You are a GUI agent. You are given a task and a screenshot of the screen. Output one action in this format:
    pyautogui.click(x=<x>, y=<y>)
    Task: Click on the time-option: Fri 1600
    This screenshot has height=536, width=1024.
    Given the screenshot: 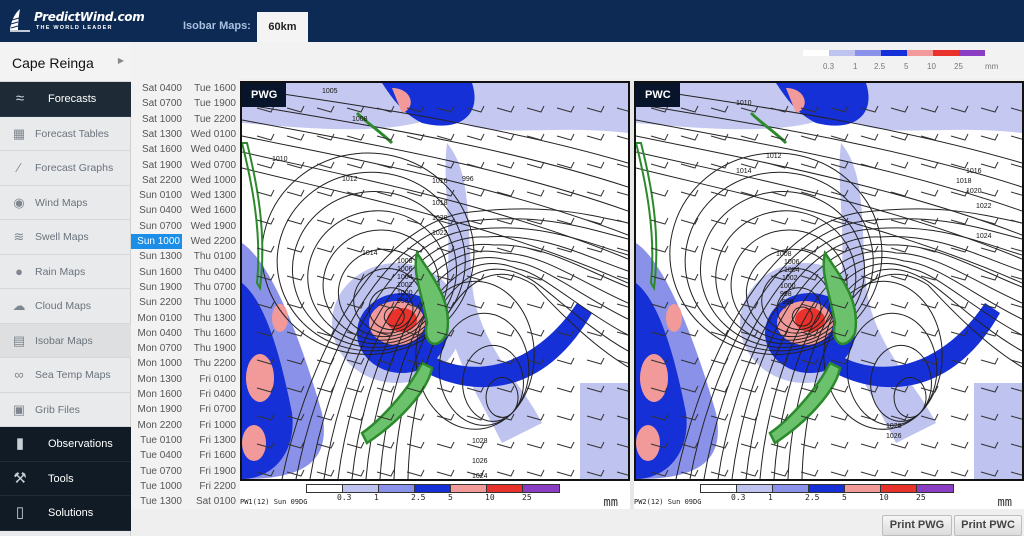 What is the action you would take?
    pyautogui.click(x=212, y=455)
    